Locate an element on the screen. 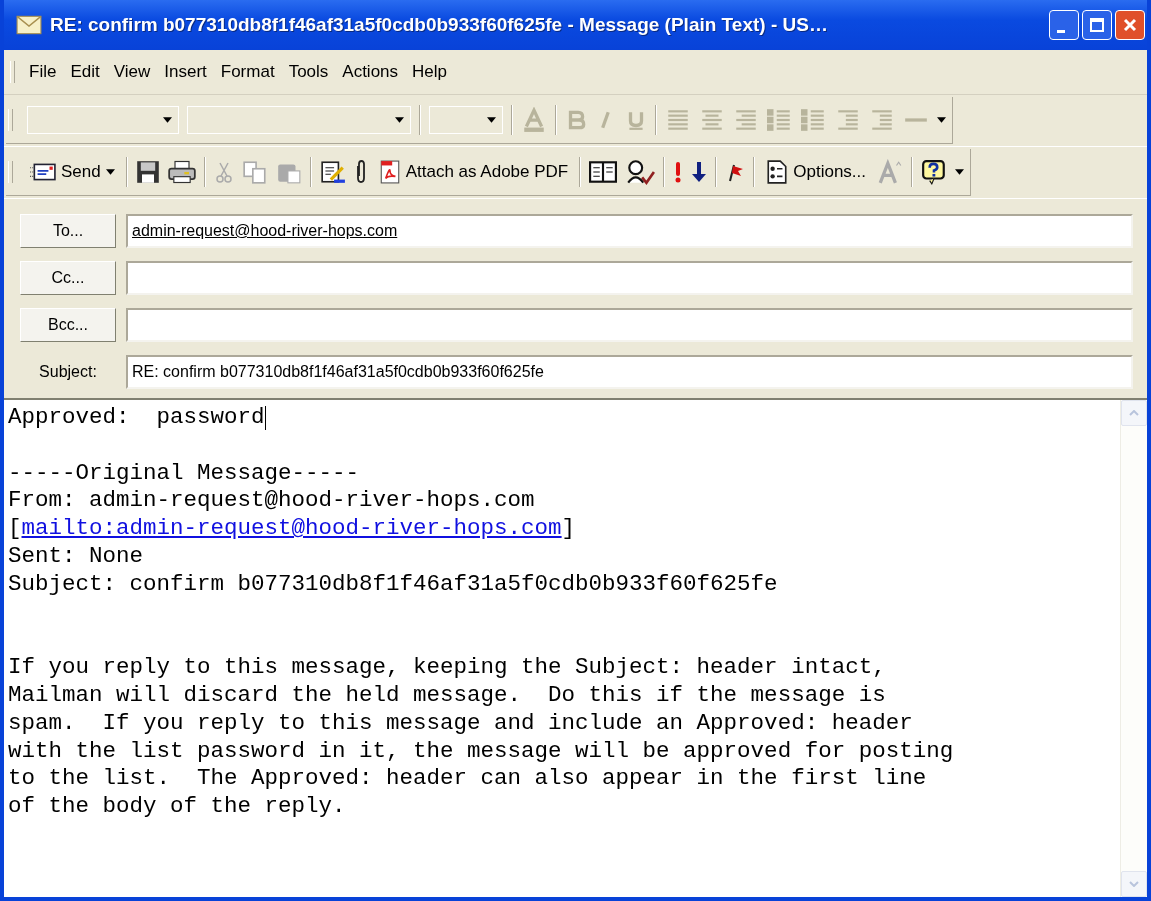  menu-item: Tools is located at coordinates (308, 72).